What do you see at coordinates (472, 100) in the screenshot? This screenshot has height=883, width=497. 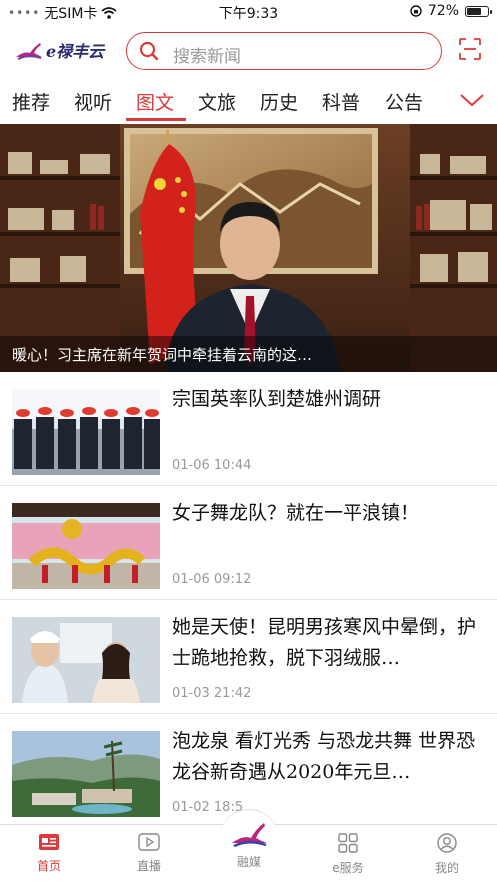 I see `chevron-down-icon` at bounding box center [472, 100].